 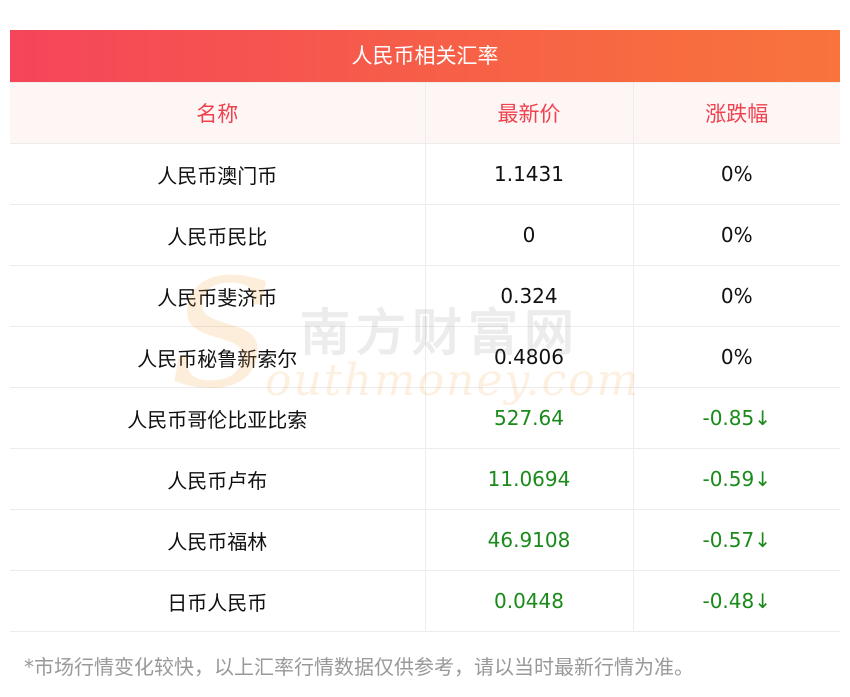 I want to click on table-row: 人民币福林 46.9108 -0.57↓, so click(x=425, y=540).